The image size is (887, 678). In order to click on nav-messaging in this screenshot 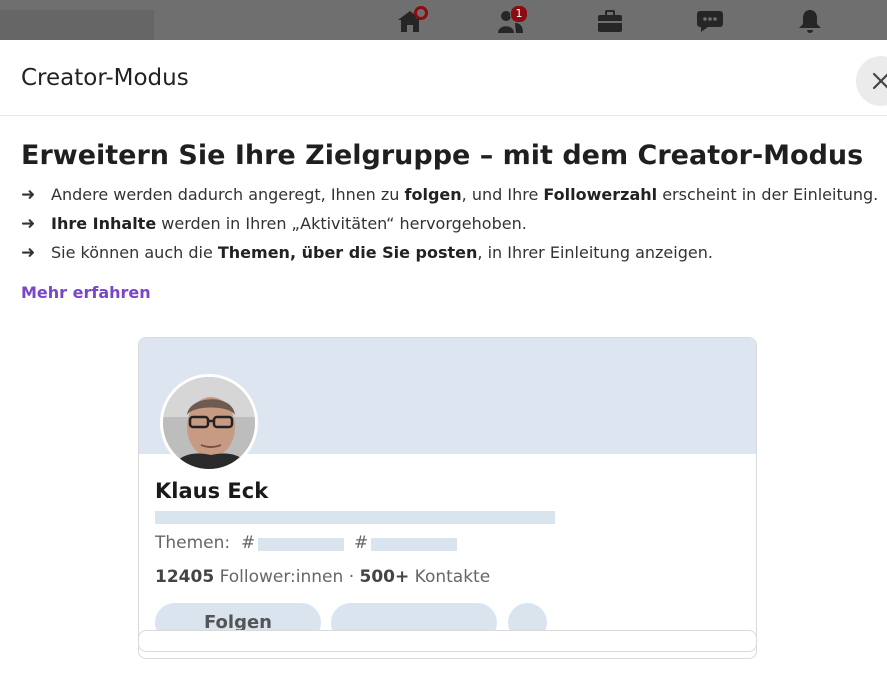, I will do `click(710, 21)`.